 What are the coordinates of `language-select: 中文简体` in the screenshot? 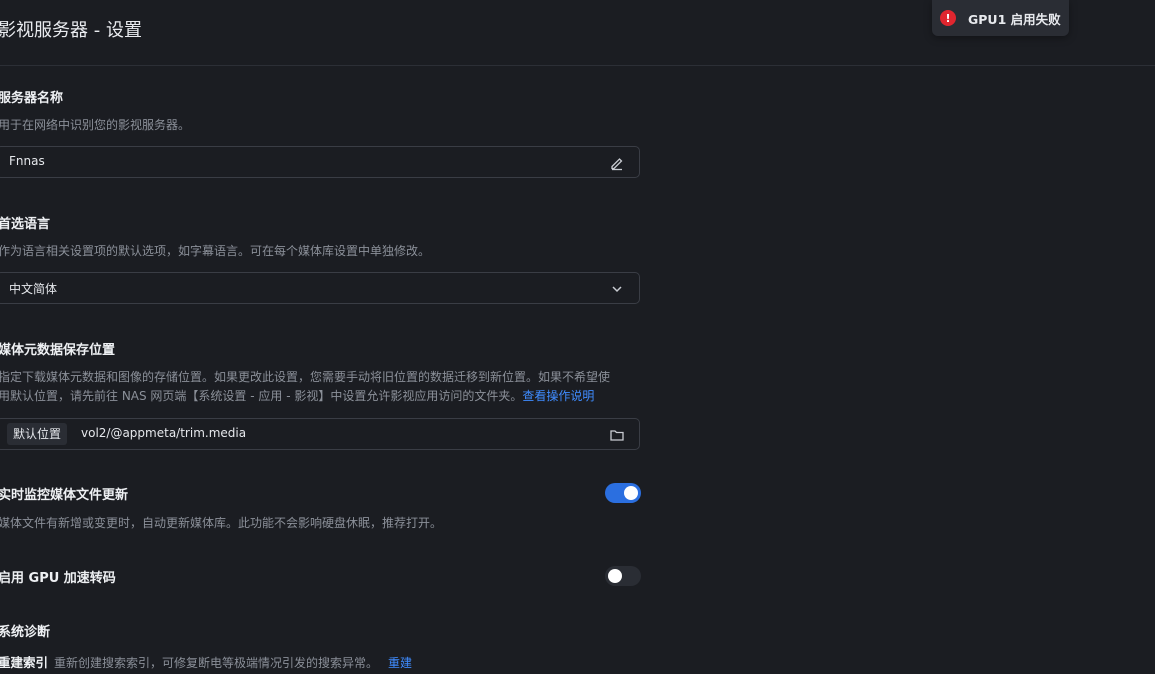 It's located at (320, 288).